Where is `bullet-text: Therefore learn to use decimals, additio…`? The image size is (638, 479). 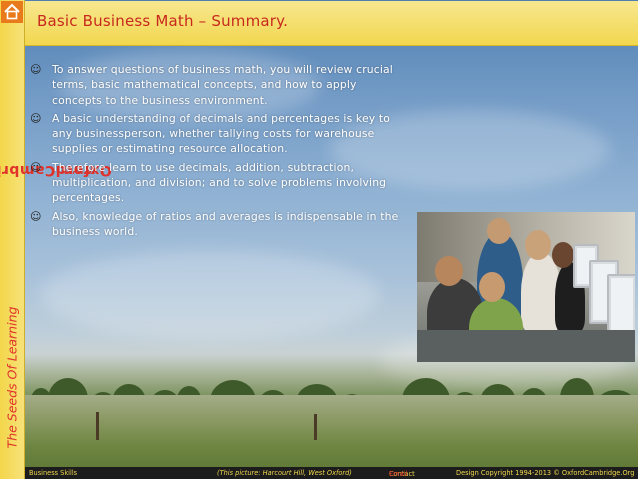 bullet-text: Therefore learn to use decimals, additio… is located at coordinates (219, 182).